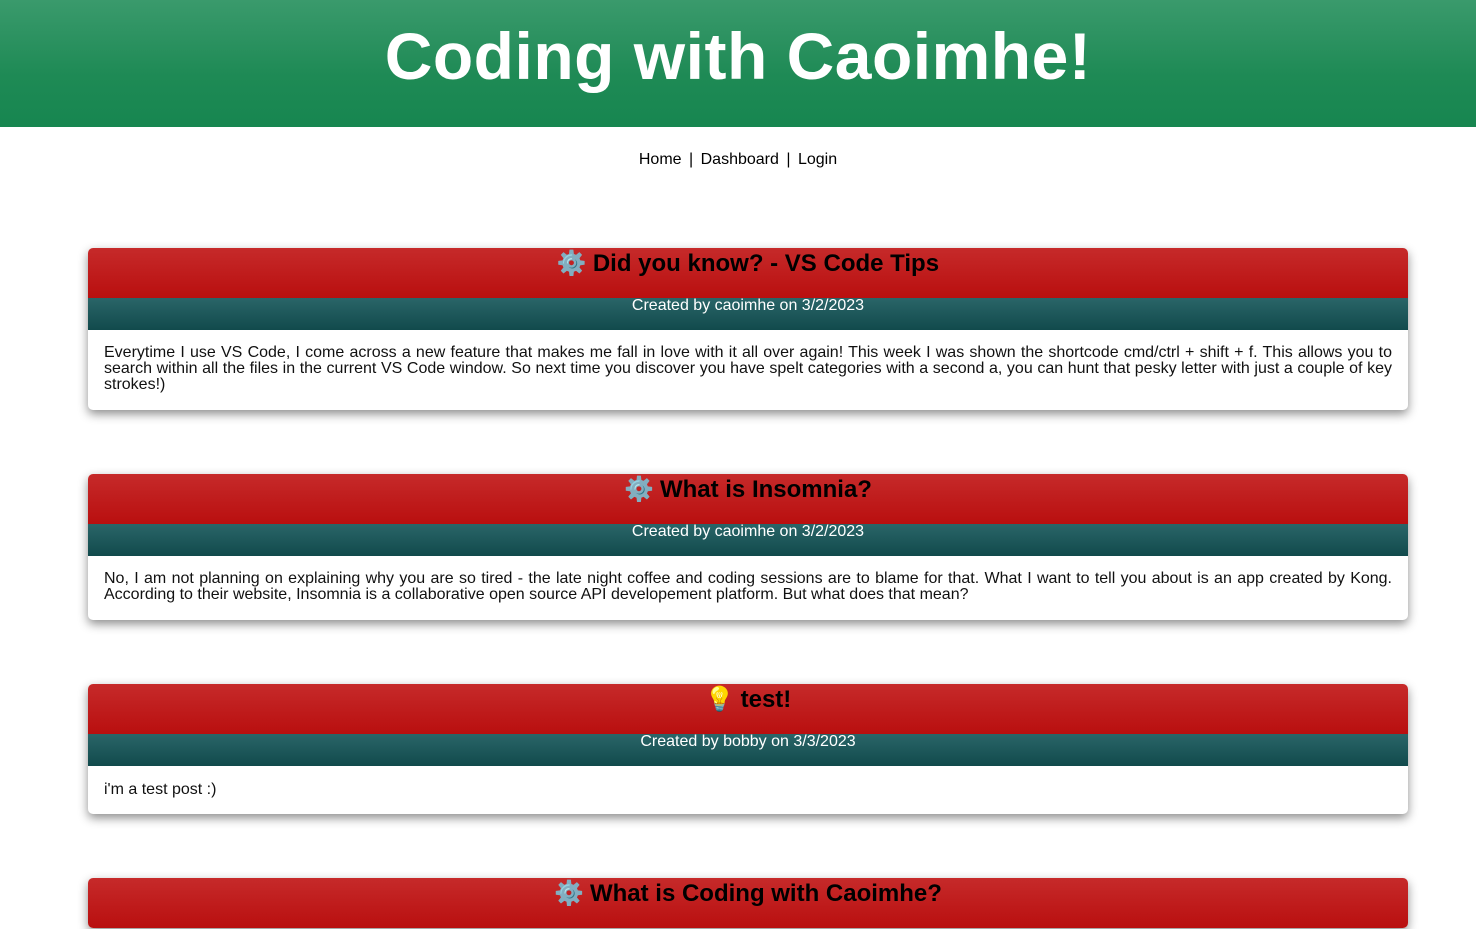  I want to click on post-meta: Created by bobby on 3/3/2023, so click(748, 750).